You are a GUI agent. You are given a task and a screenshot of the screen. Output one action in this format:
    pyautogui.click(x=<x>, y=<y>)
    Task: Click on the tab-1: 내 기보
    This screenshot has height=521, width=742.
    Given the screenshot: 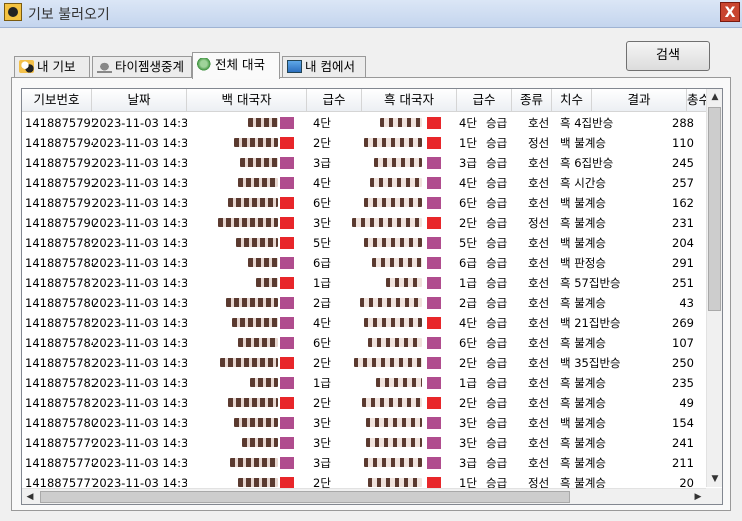 What is the action you would take?
    pyautogui.click(x=52, y=67)
    